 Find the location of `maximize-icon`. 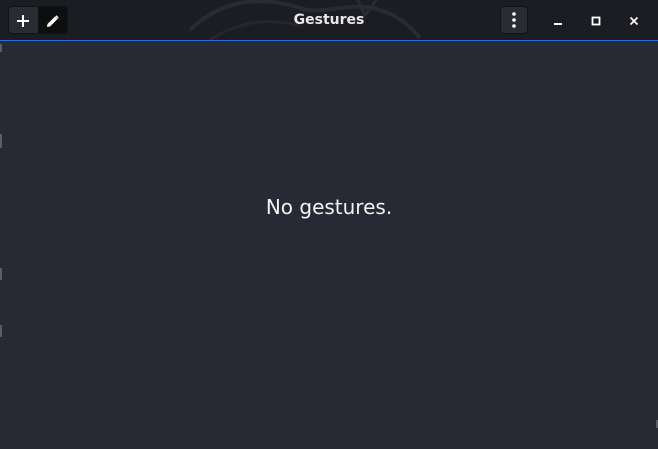

maximize-icon is located at coordinates (596, 21).